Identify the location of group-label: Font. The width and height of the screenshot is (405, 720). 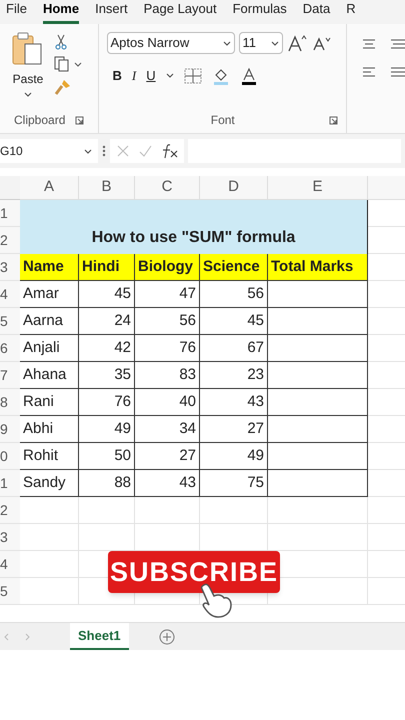
(222, 120).